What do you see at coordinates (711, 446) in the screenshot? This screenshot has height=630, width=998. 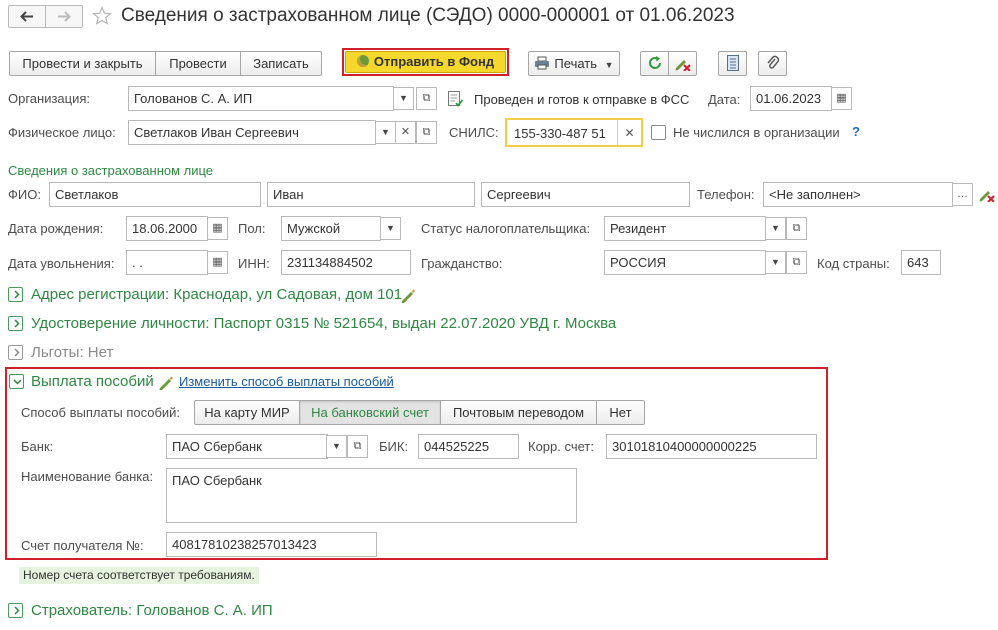 I see `corr-account-field: 30101810400000000225` at bounding box center [711, 446].